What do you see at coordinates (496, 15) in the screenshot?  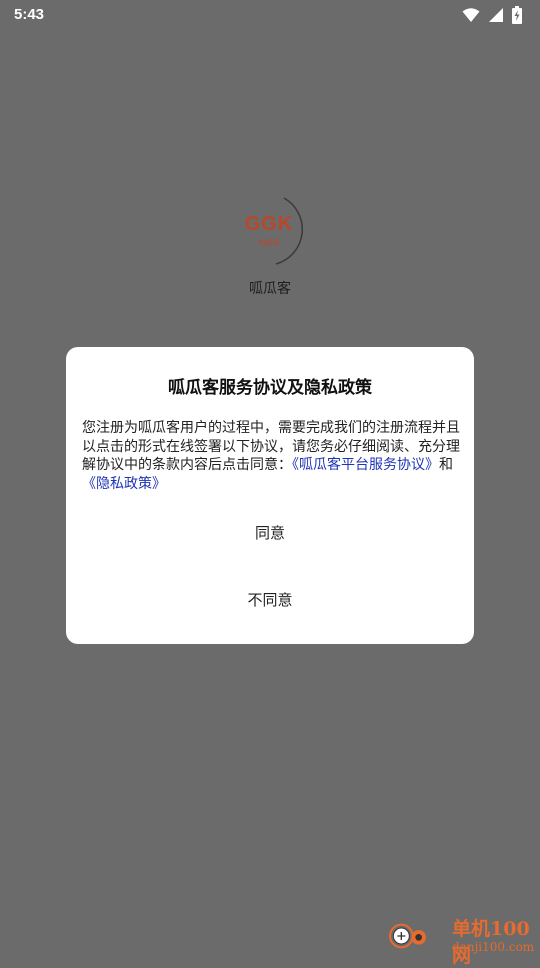 I see `signal-icon` at bounding box center [496, 15].